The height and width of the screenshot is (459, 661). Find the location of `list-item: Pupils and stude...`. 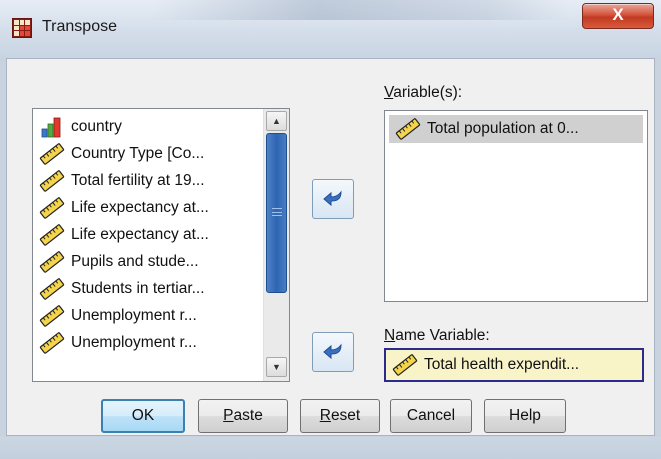

list-item: Pupils and stude... is located at coordinates (149, 261).